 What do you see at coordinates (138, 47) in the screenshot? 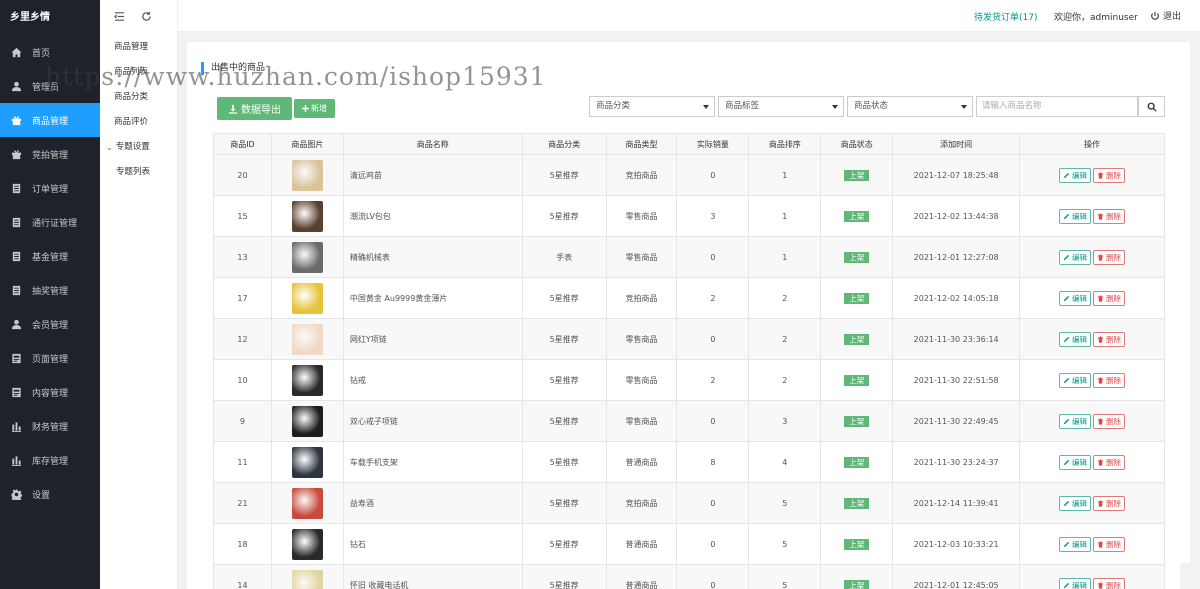
I see `subnav-item-0: 商品管理` at bounding box center [138, 47].